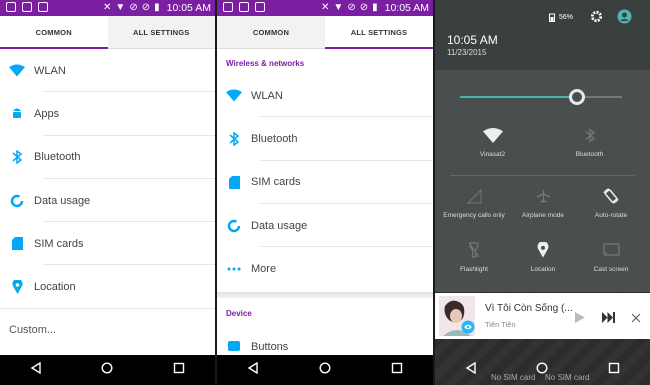 The width and height of the screenshot is (650, 385). I want to click on tile-bluetooth: Bluetooth, so click(589, 141).